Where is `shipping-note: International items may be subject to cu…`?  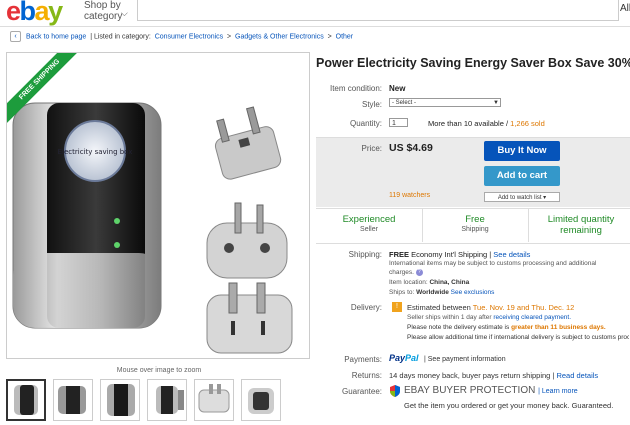 shipping-note: International items may be subject to cu… is located at coordinates (505, 268).